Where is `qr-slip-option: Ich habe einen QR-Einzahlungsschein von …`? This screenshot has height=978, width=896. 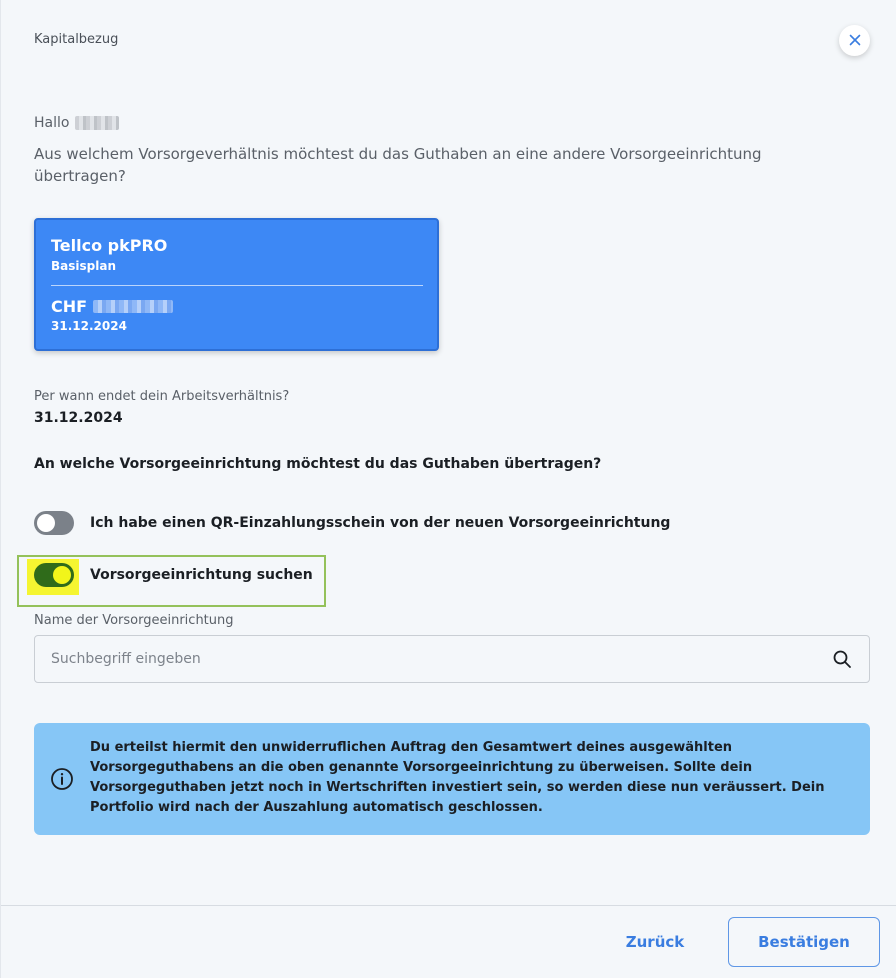 qr-slip-option: Ich habe einen QR-Einzahlungsschein von … is located at coordinates (352, 523).